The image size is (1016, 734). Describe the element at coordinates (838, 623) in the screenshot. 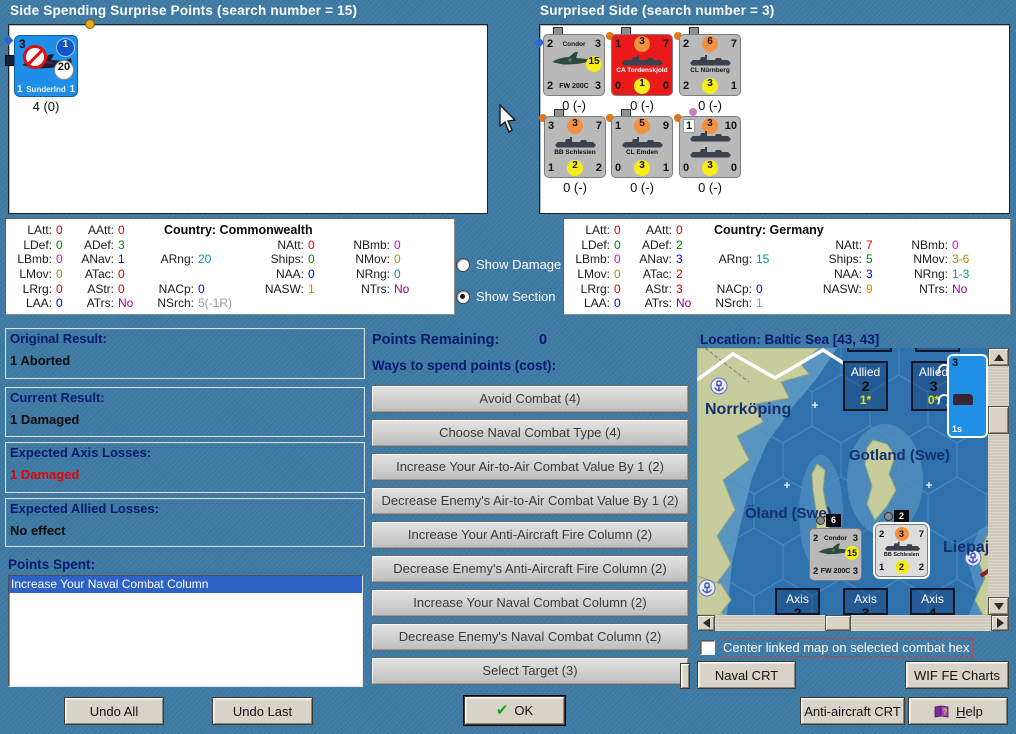

I see `hscroll-thumb` at that location.